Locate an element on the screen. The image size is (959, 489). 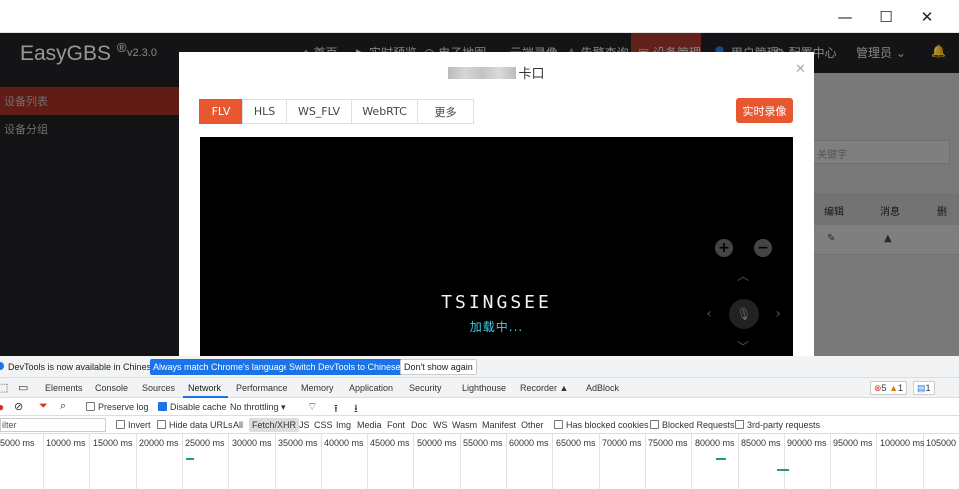
timeline-tick-label: 70000 ms is located at coordinates (622, 443).